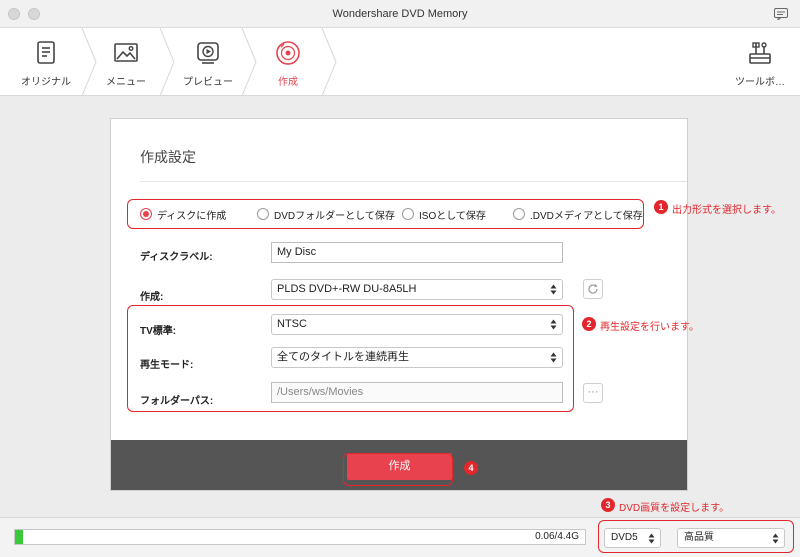  I want to click on annotation-note-2: 再生設定を行います。, so click(649, 327).